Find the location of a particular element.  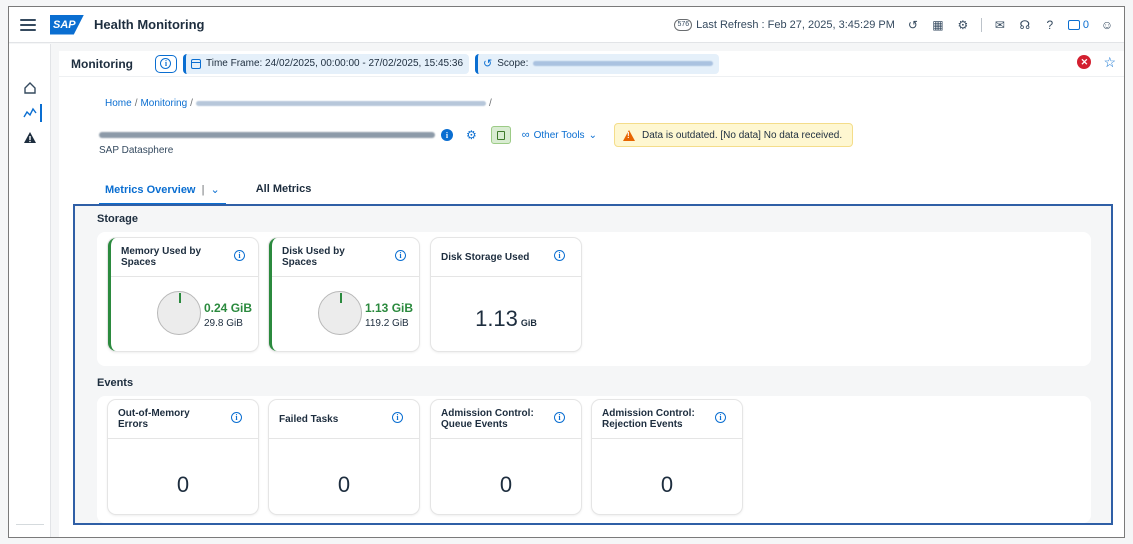

help-icon: ? is located at coordinates (1050, 25).